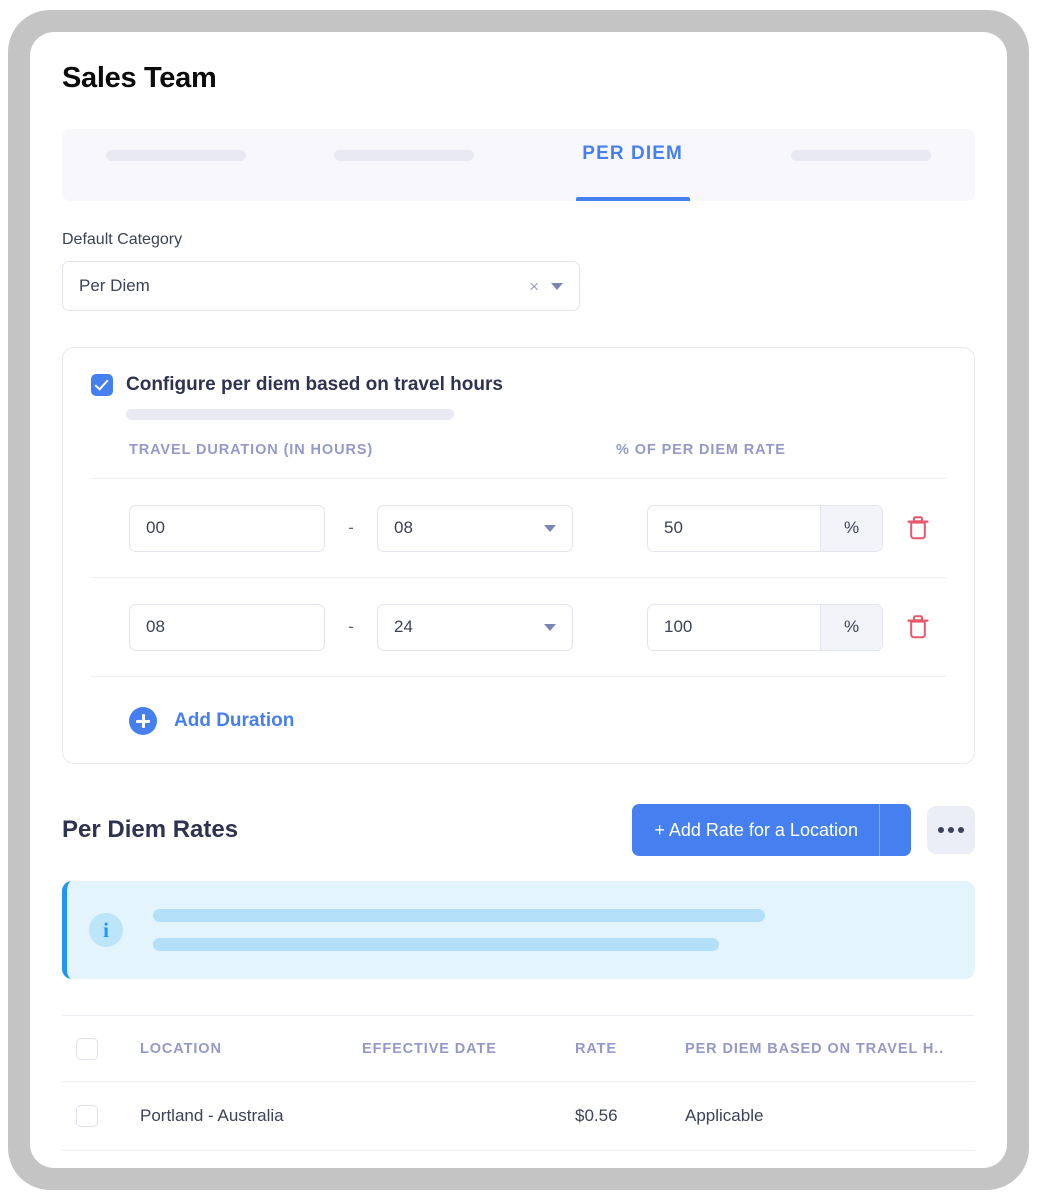 The width and height of the screenshot is (1037, 1200). Describe the element at coordinates (830, 1049) in the screenshot. I see `column-header-per-diem-based-on-travel: PER DIEM BASED ON TRAVEL H..` at that location.